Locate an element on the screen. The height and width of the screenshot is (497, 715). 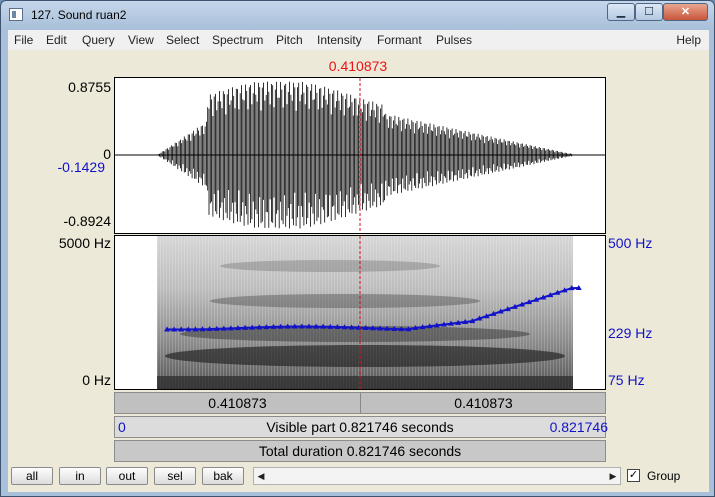
visible-end: 0.821746 is located at coordinates (578, 427).